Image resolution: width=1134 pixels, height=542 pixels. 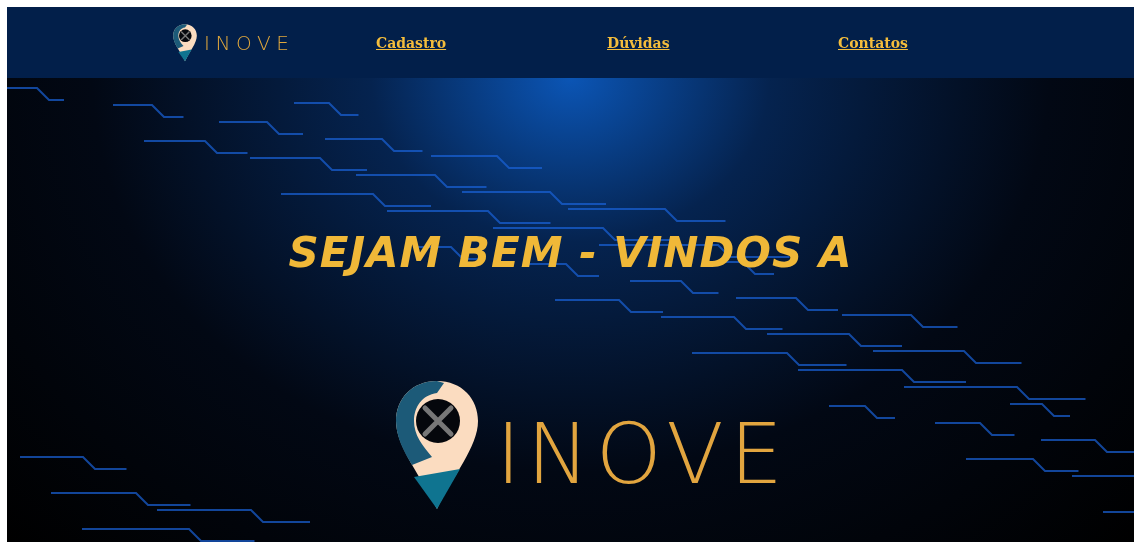 What do you see at coordinates (570, 252) in the screenshot?
I see `hero-heading: SEJAM BEM - VINDOS A` at bounding box center [570, 252].